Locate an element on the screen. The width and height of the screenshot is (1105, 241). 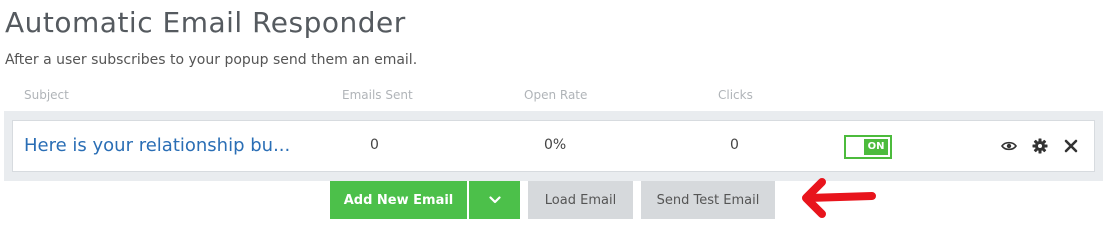
column-header-clicks: Clicks is located at coordinates (735, 95).